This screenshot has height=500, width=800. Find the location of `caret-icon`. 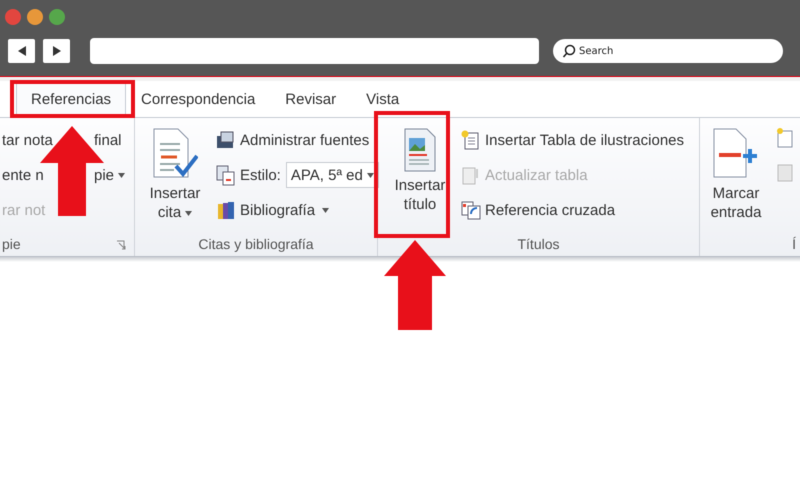

caret-icon is located at coordinates (370, 175).